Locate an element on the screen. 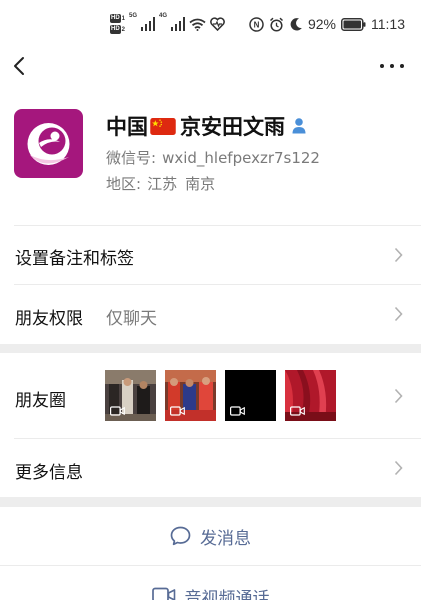 The image size is (421, 600). moments-label: 朋友圈 is located at coordinates (40, 401).